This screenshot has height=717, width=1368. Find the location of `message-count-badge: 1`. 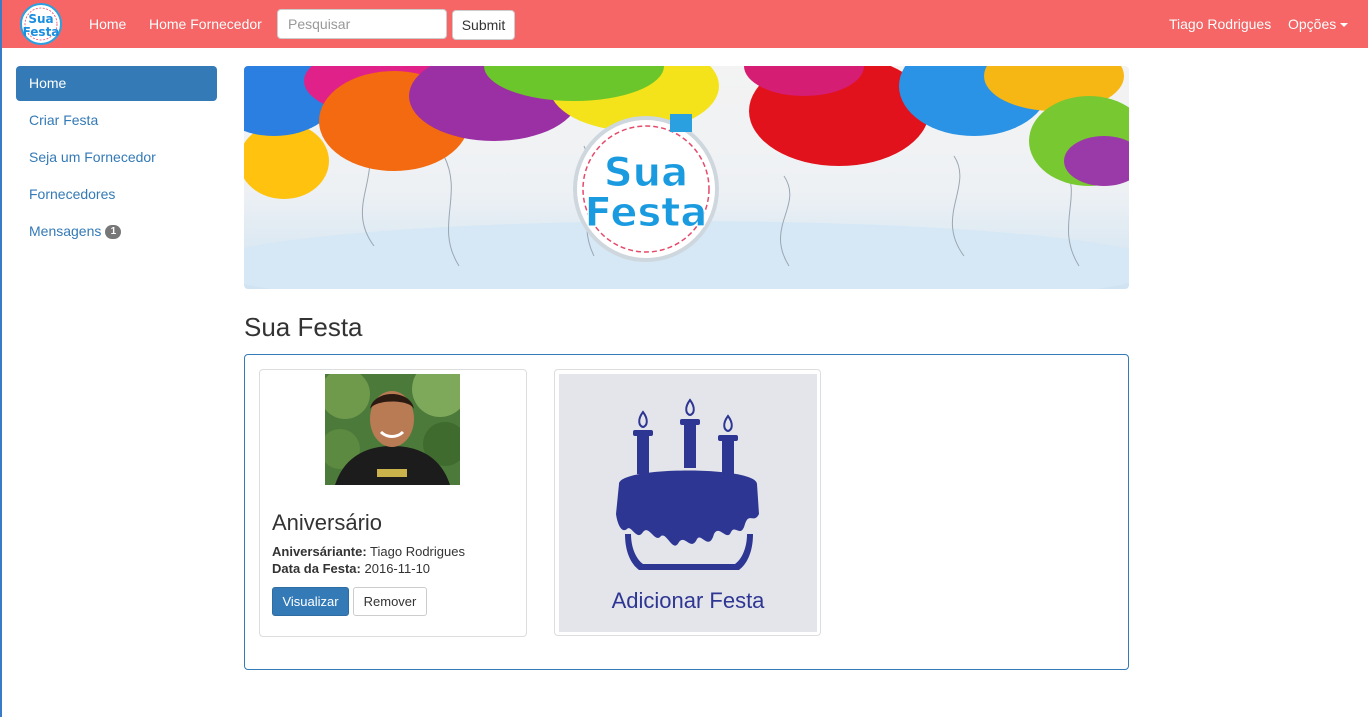

message-count-badge: 1 is located at coordinates (113, 232).